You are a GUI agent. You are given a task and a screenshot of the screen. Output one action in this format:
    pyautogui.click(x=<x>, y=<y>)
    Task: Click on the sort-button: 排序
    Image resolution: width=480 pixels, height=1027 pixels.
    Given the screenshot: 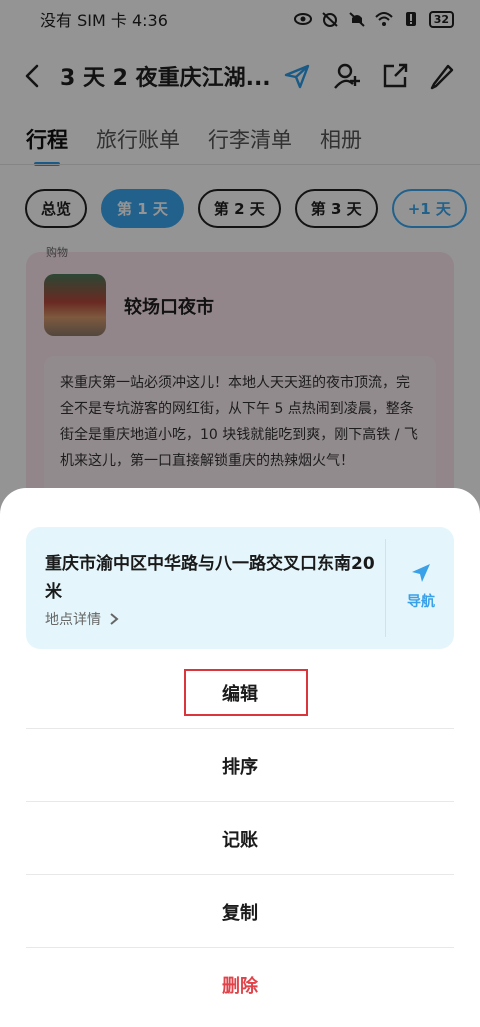 What is the action you would take?
    pyautogui.click(x=240, y=765)
    